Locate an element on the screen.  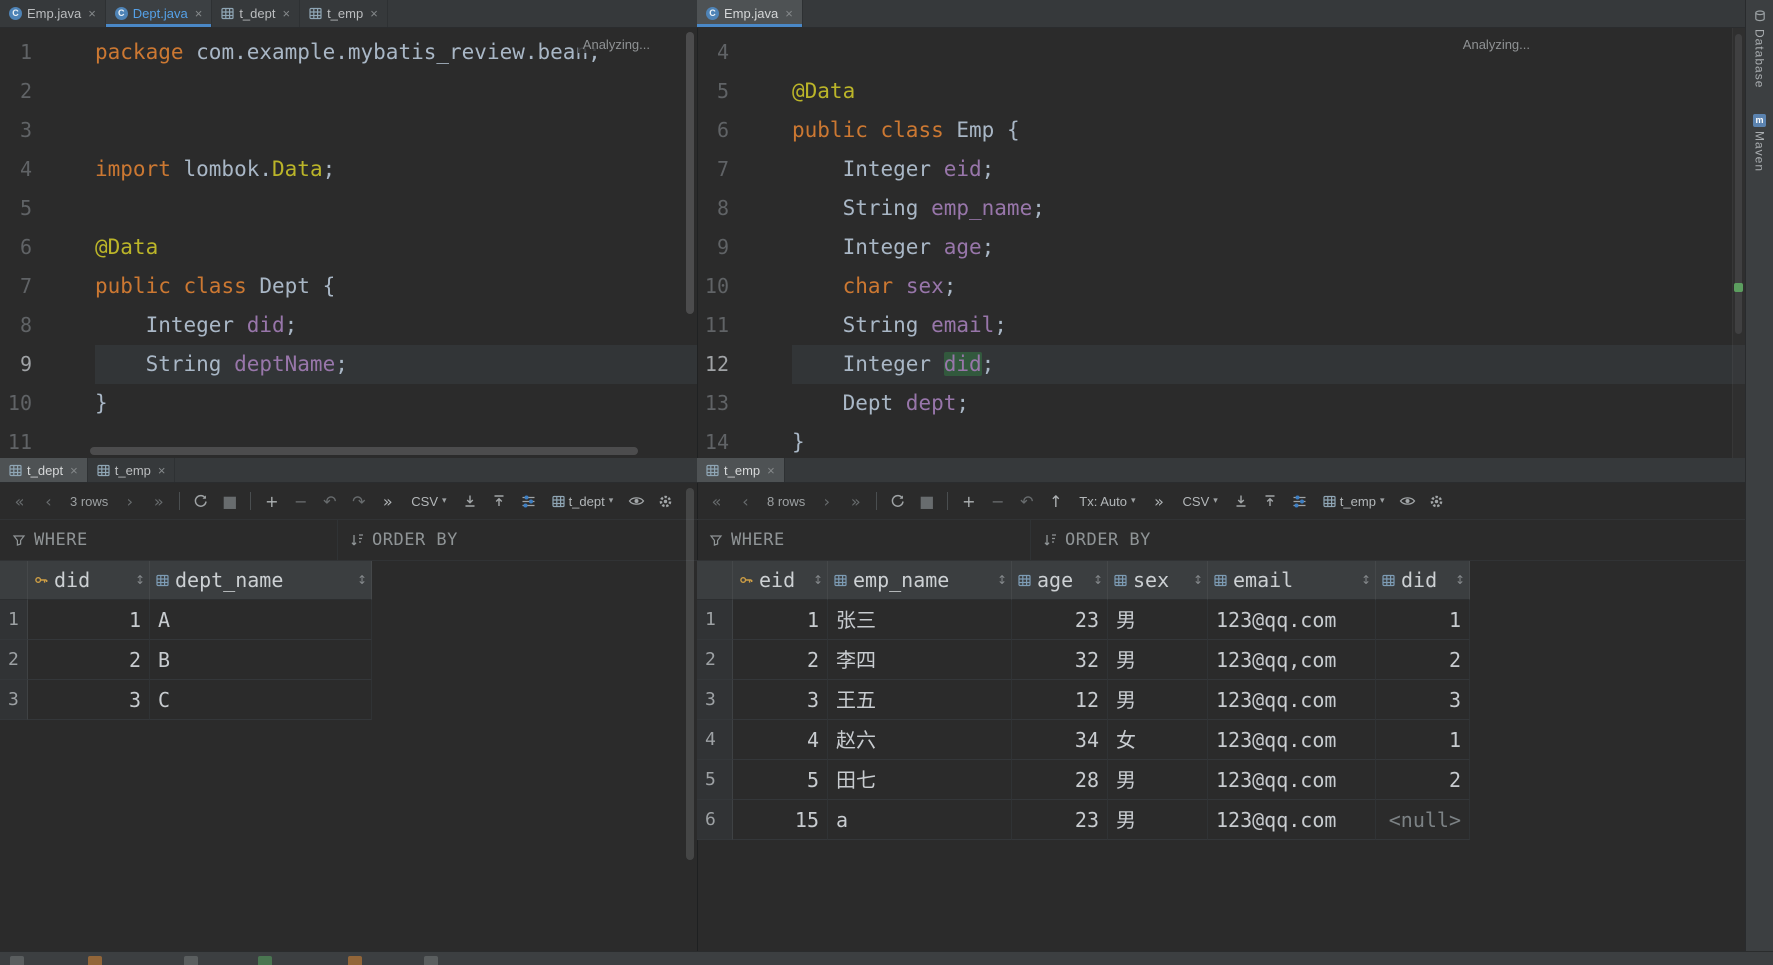
cell-age: 28 is located at coordinates (1060, 780).